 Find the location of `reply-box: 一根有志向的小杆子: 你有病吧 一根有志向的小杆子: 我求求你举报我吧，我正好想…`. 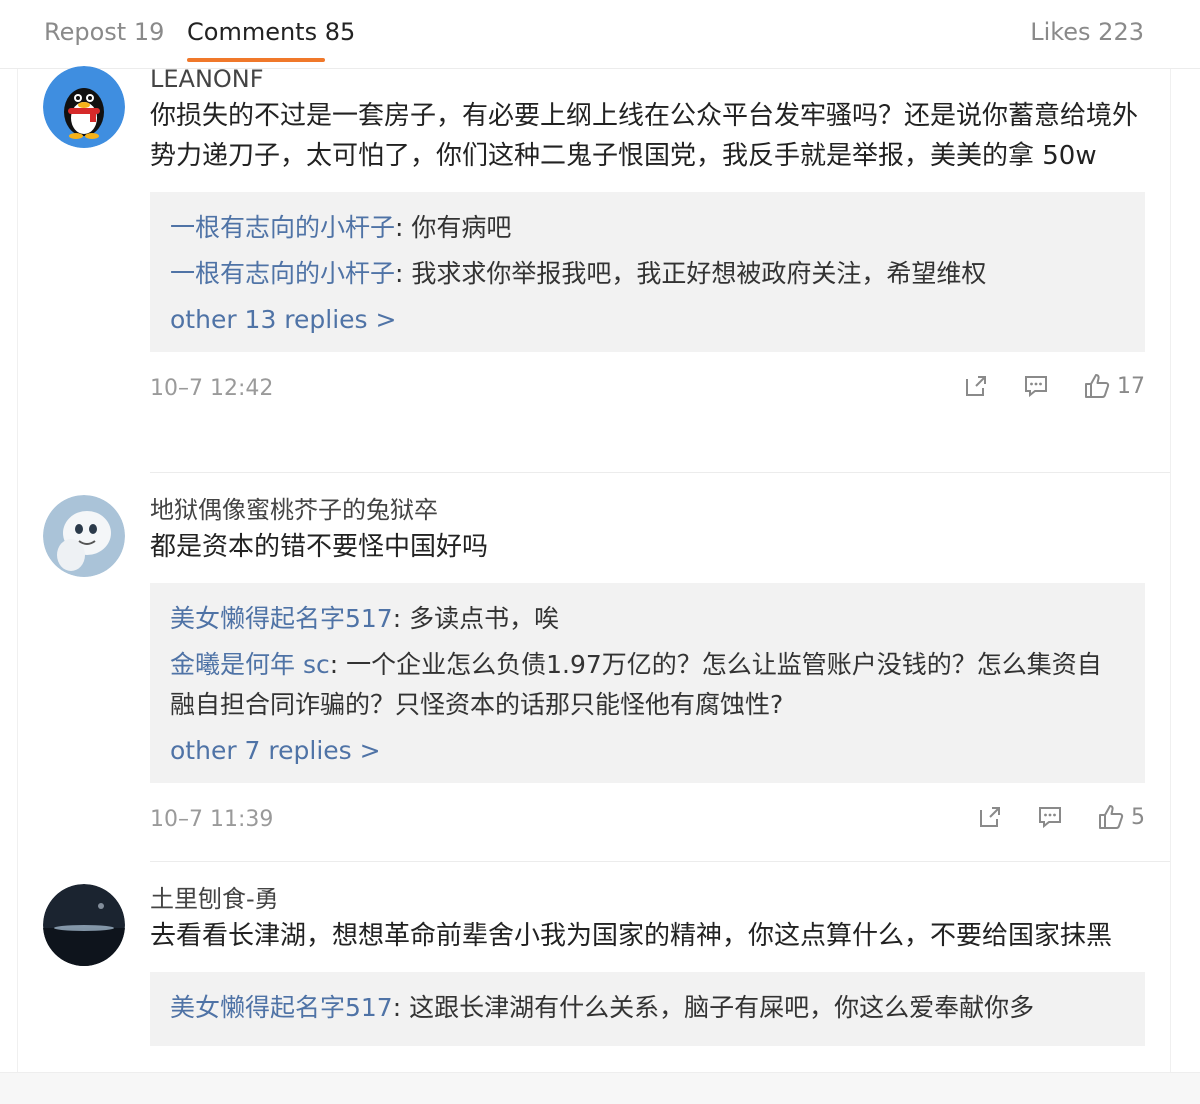

reply-box: 一根有志向的小杆子: 你有病吧 一根有志向的小杆子: 我求求你举报我吧，我正好想… is located at coordinates (647, 272).